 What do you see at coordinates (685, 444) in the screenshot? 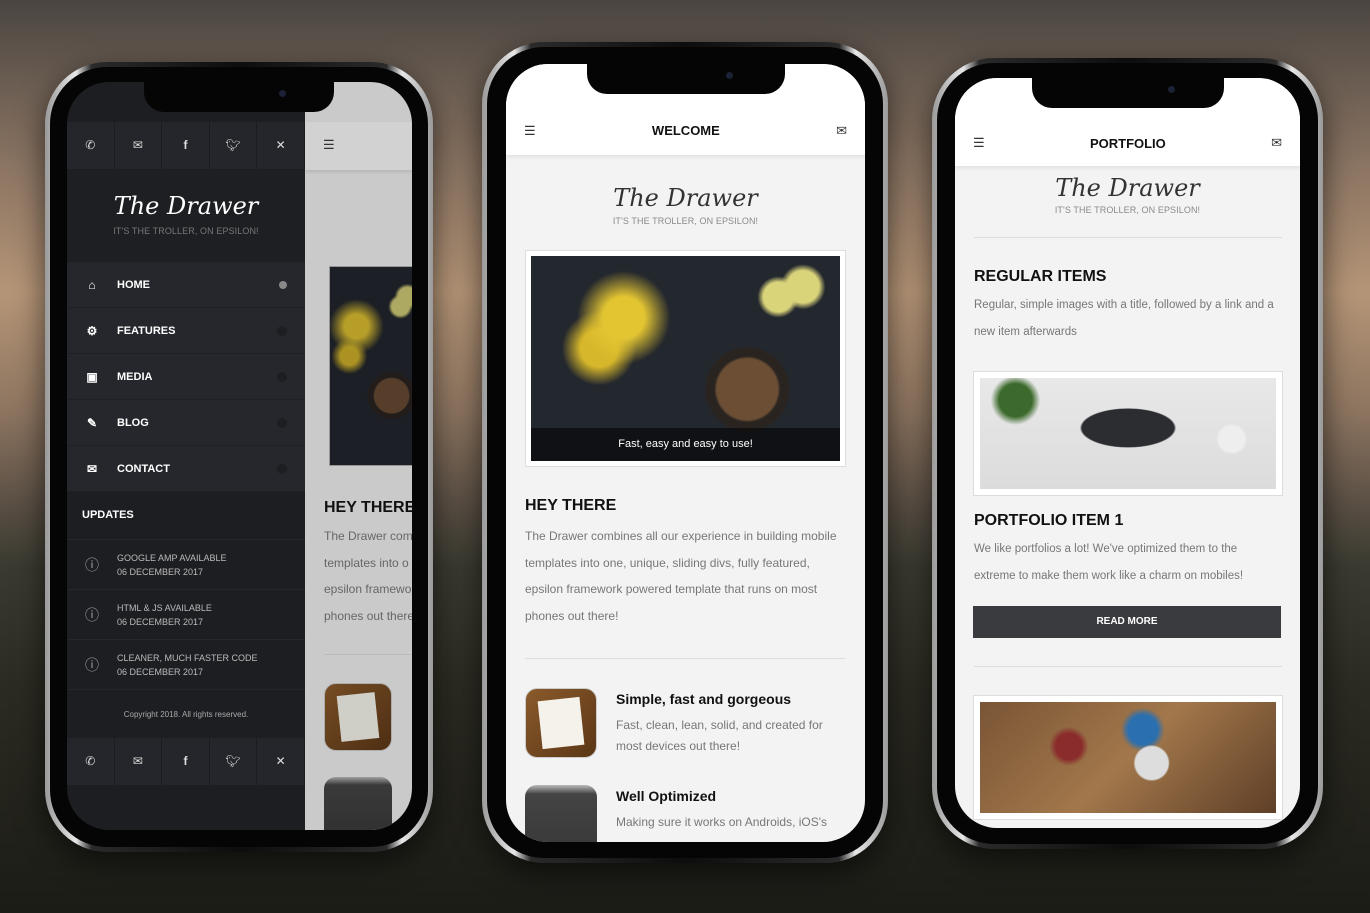
I see `hero-caption: Fast, easy and easy to use!` at bounding box center [685, 444].